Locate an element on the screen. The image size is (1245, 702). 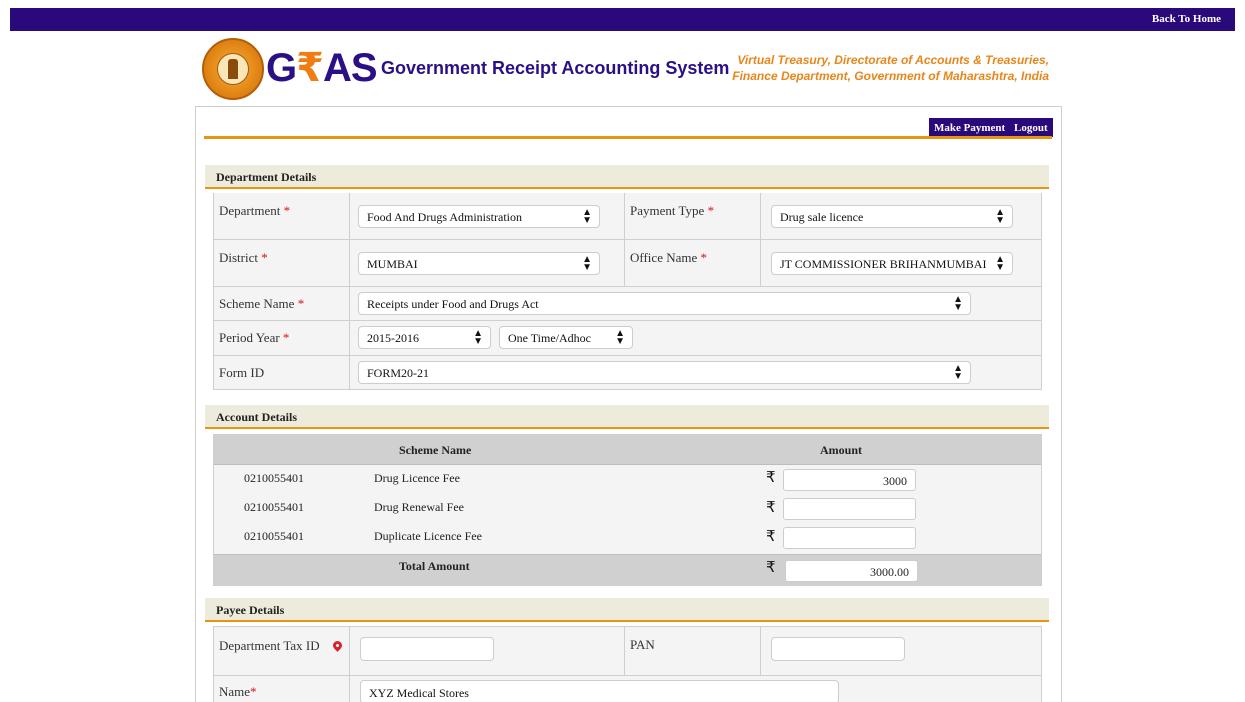
form-id-select: FORM20-21 ▲ ▼ is located at coordinates (664, 372).